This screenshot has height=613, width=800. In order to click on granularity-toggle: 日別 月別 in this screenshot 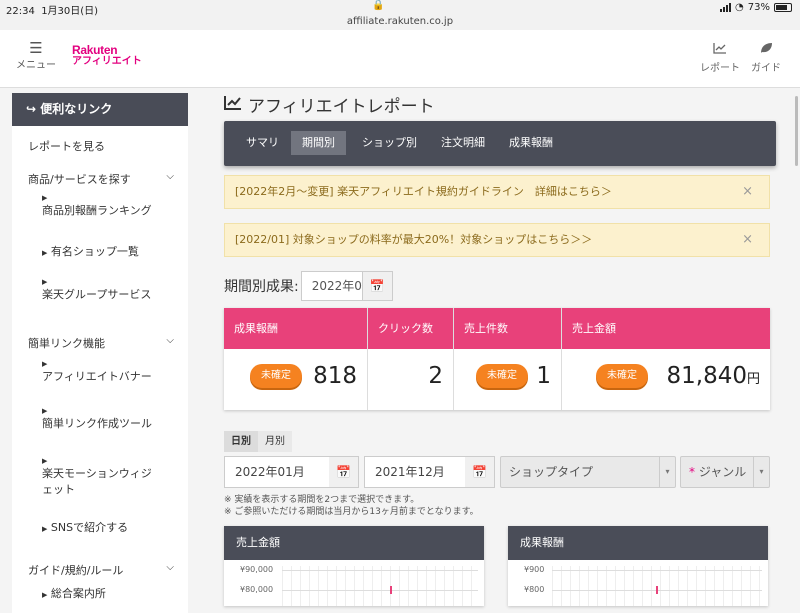, I will do `click(258, 441)`.